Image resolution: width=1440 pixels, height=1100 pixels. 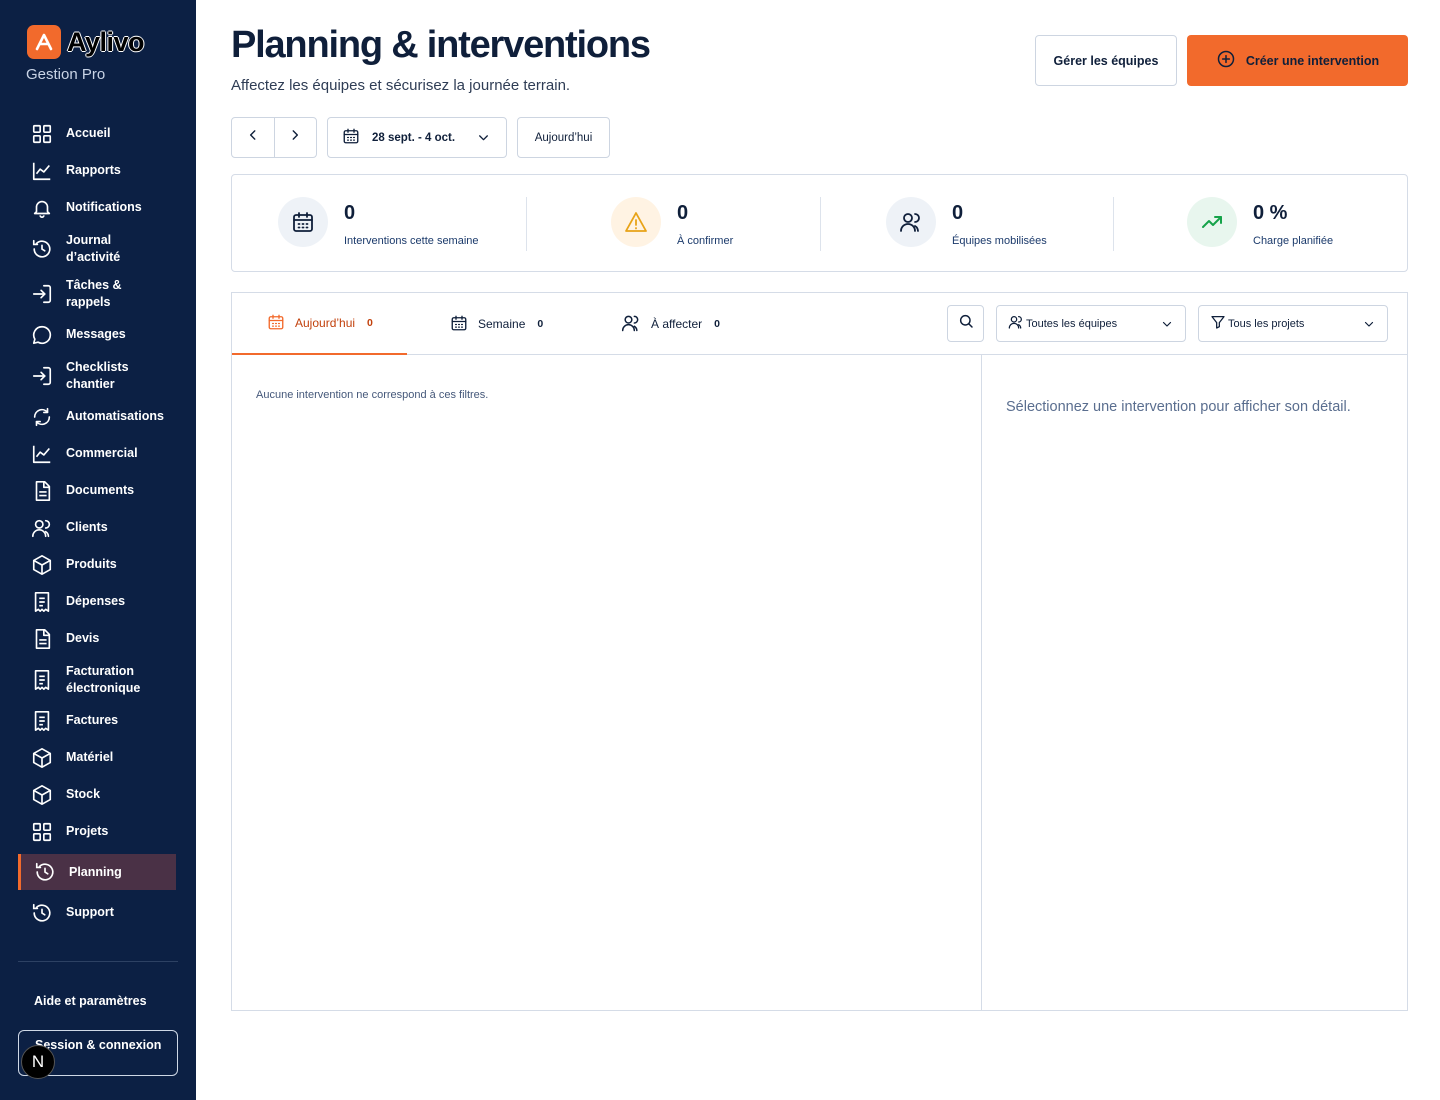 What do you see at coordinates (42, 294) in the screenshot?
I see `login-icon` at bounding box center [42, 294].